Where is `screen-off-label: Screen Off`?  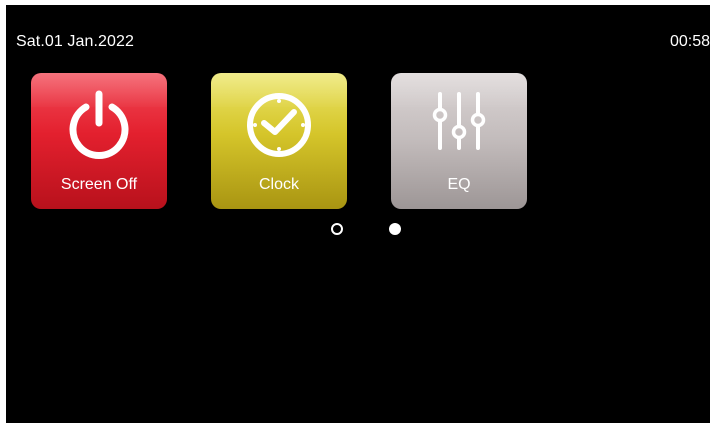 screen-off-label: Screen Off is located at coordinates (99, 184).